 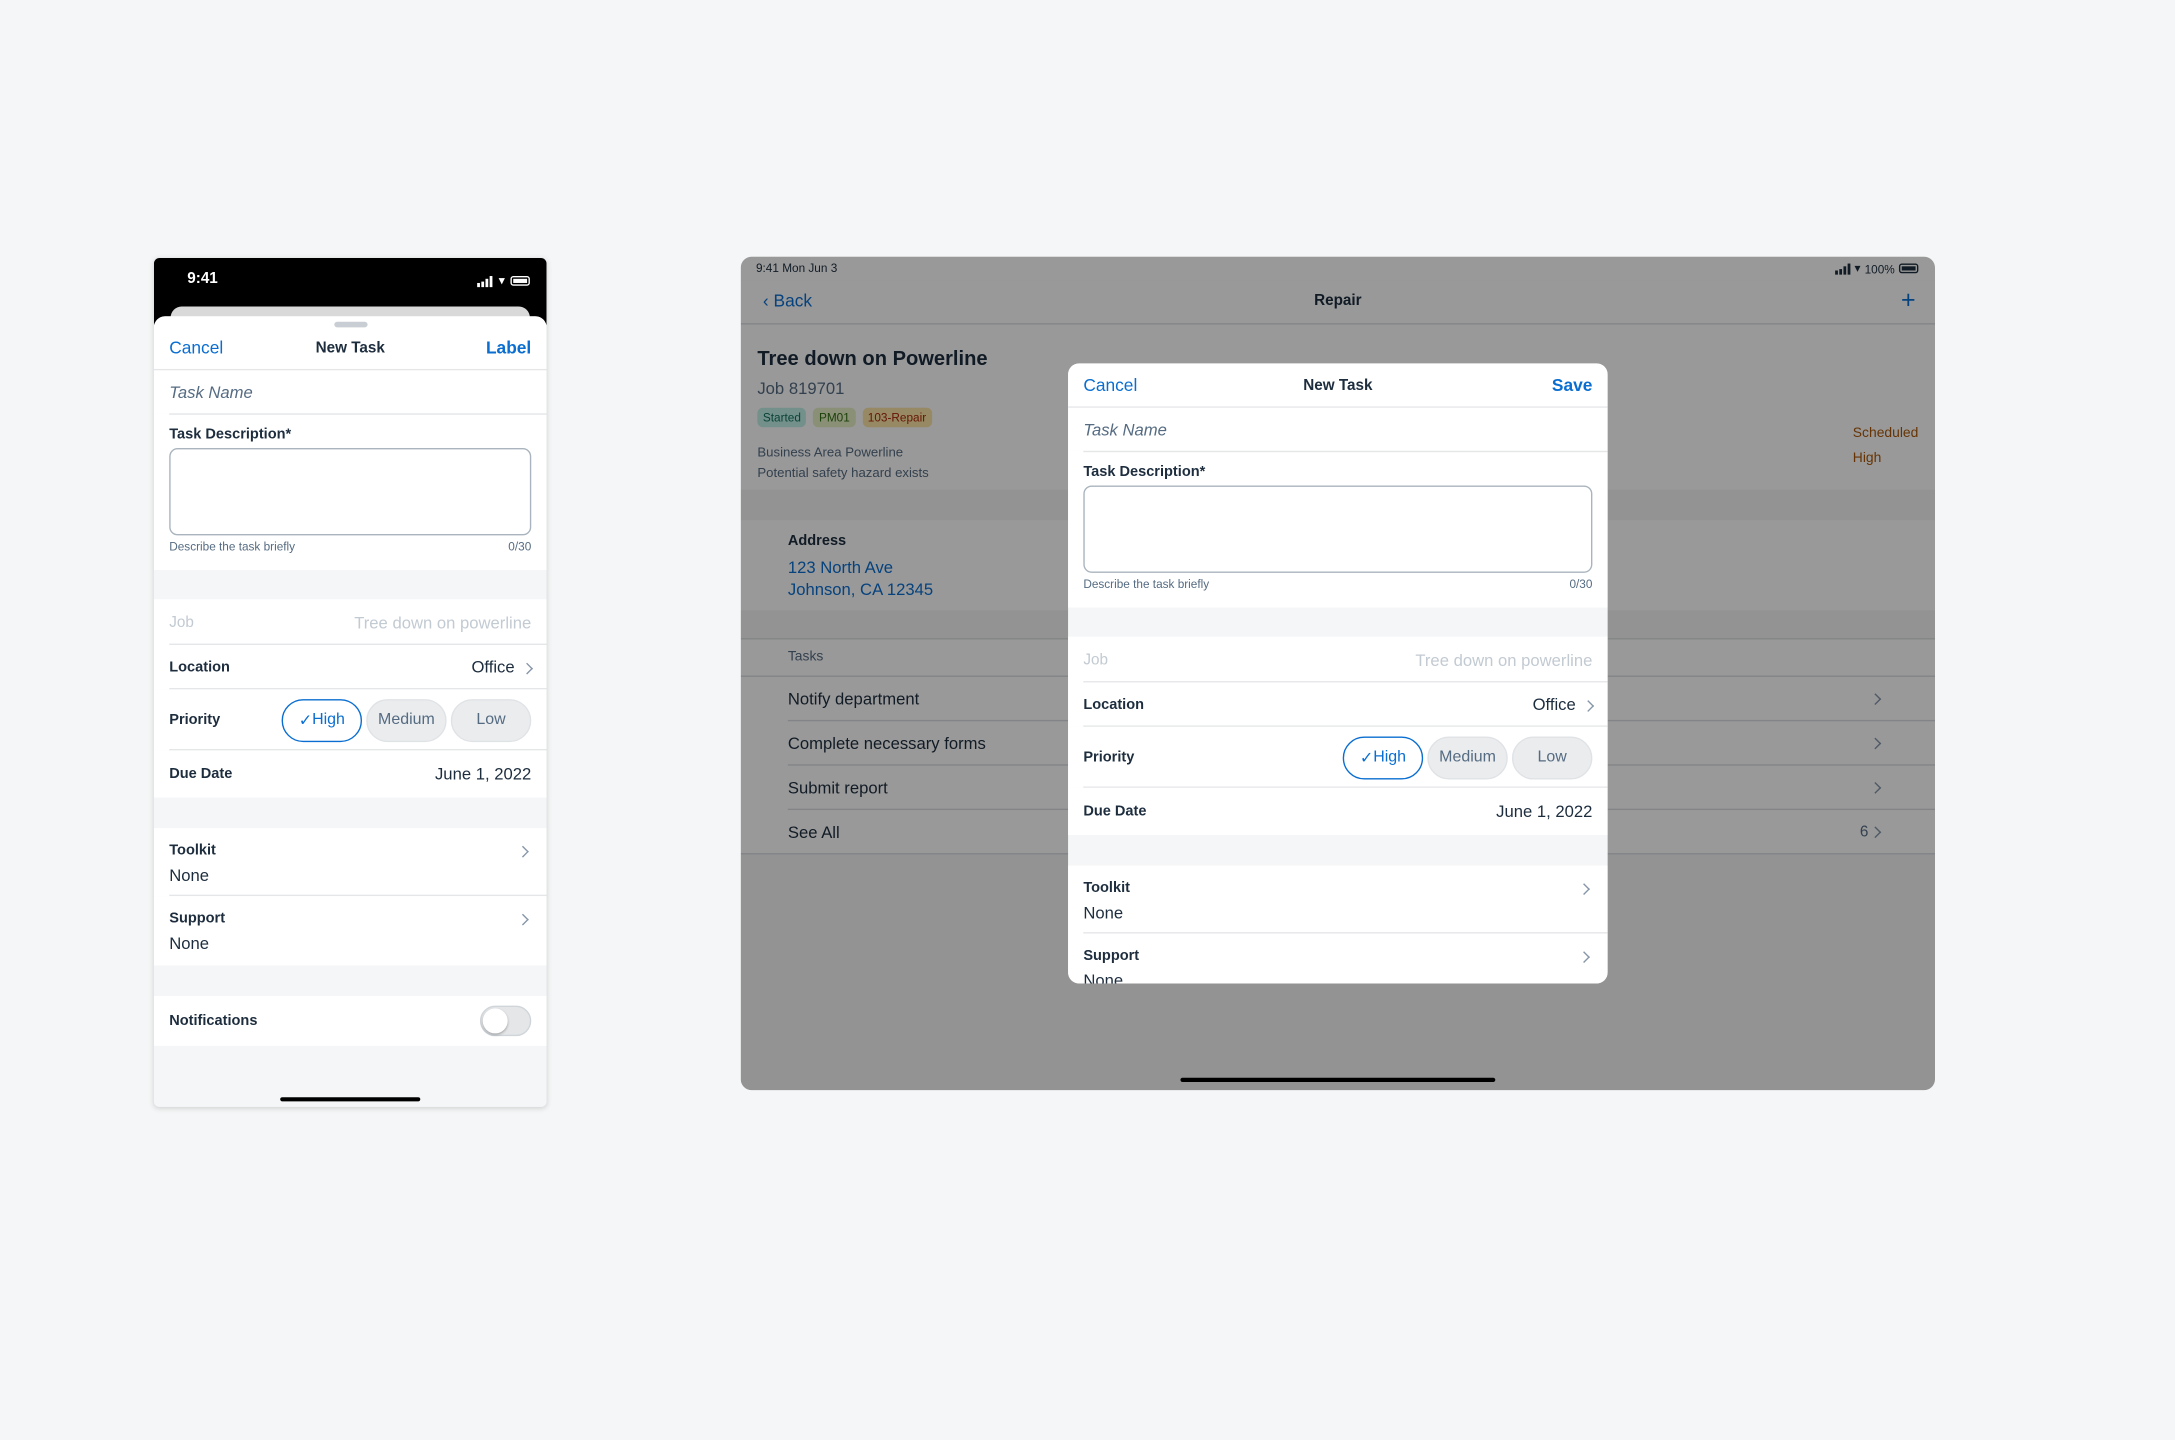 I want to click on save-button: Save, so click(x=1572, y=385).